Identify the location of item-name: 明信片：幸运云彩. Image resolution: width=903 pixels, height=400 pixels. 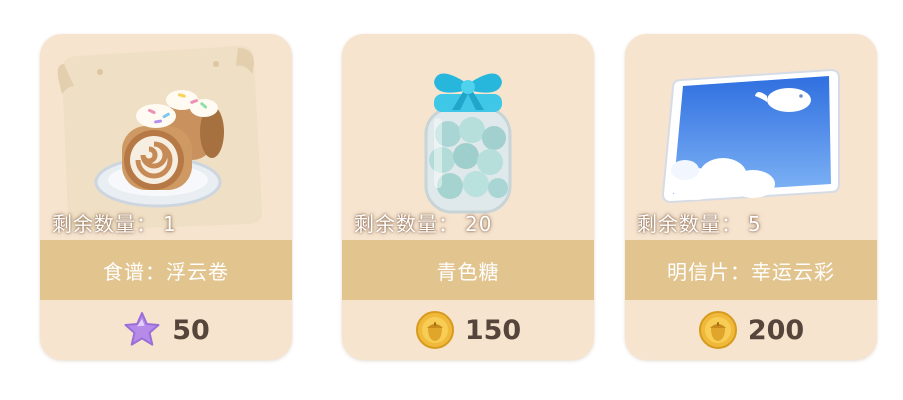
(751, 271).